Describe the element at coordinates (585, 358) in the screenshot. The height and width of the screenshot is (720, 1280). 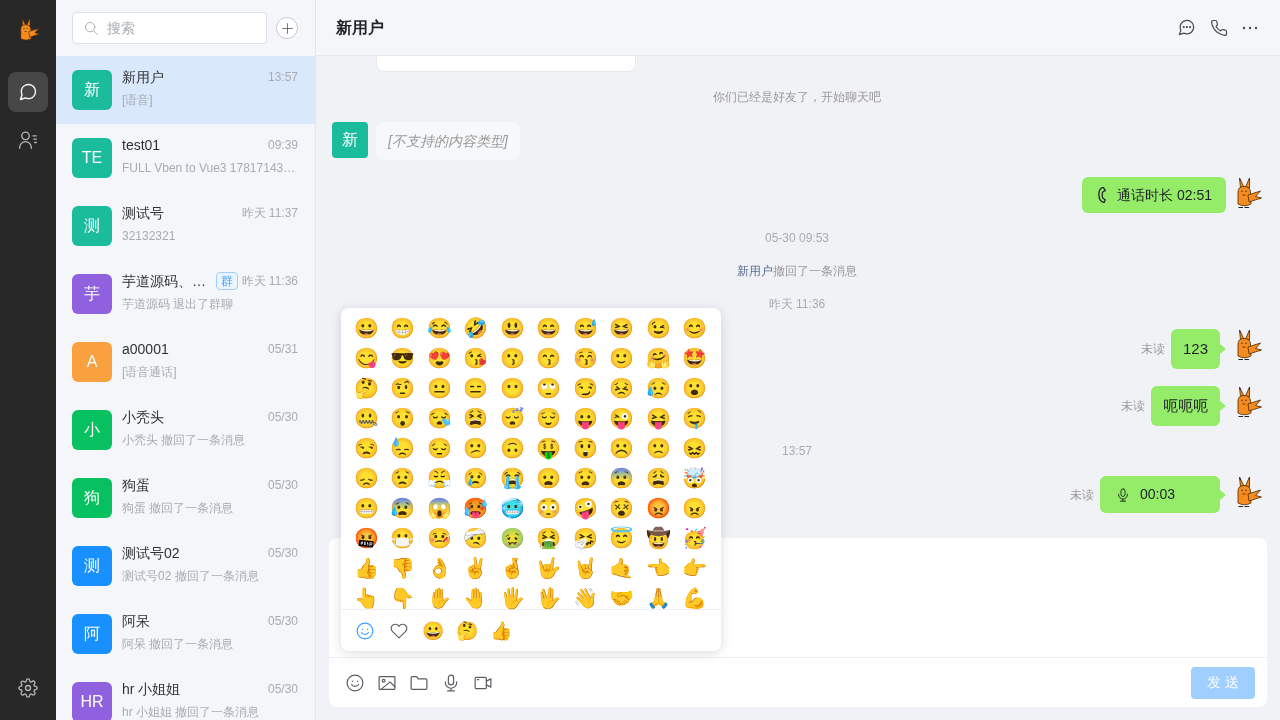
I see `emoji-button: 😚` at that location.